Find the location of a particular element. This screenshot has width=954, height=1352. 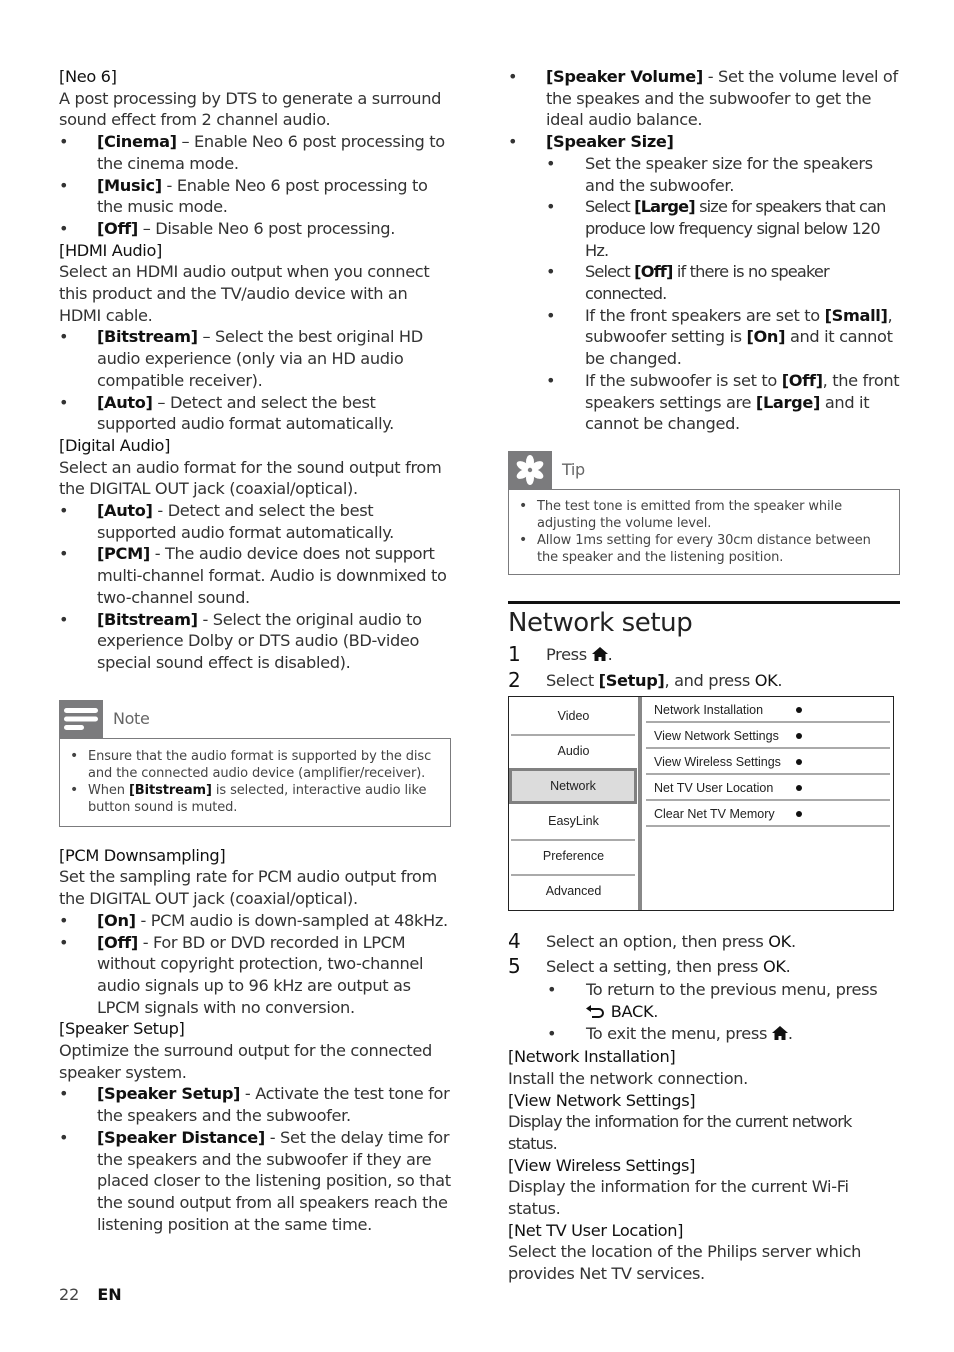

menu-option-clear-net-tv-memory: Clear Net TV Memory is located at coordinates (768, 814).